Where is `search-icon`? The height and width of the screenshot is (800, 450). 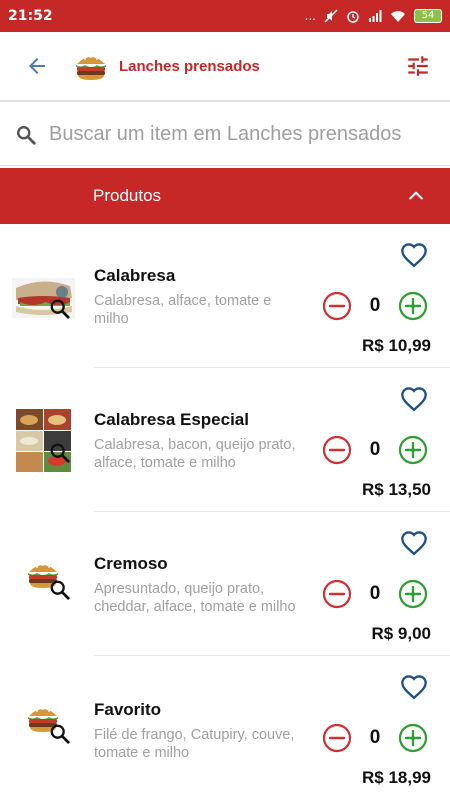
search-icon is located at coordinates (26, 135).